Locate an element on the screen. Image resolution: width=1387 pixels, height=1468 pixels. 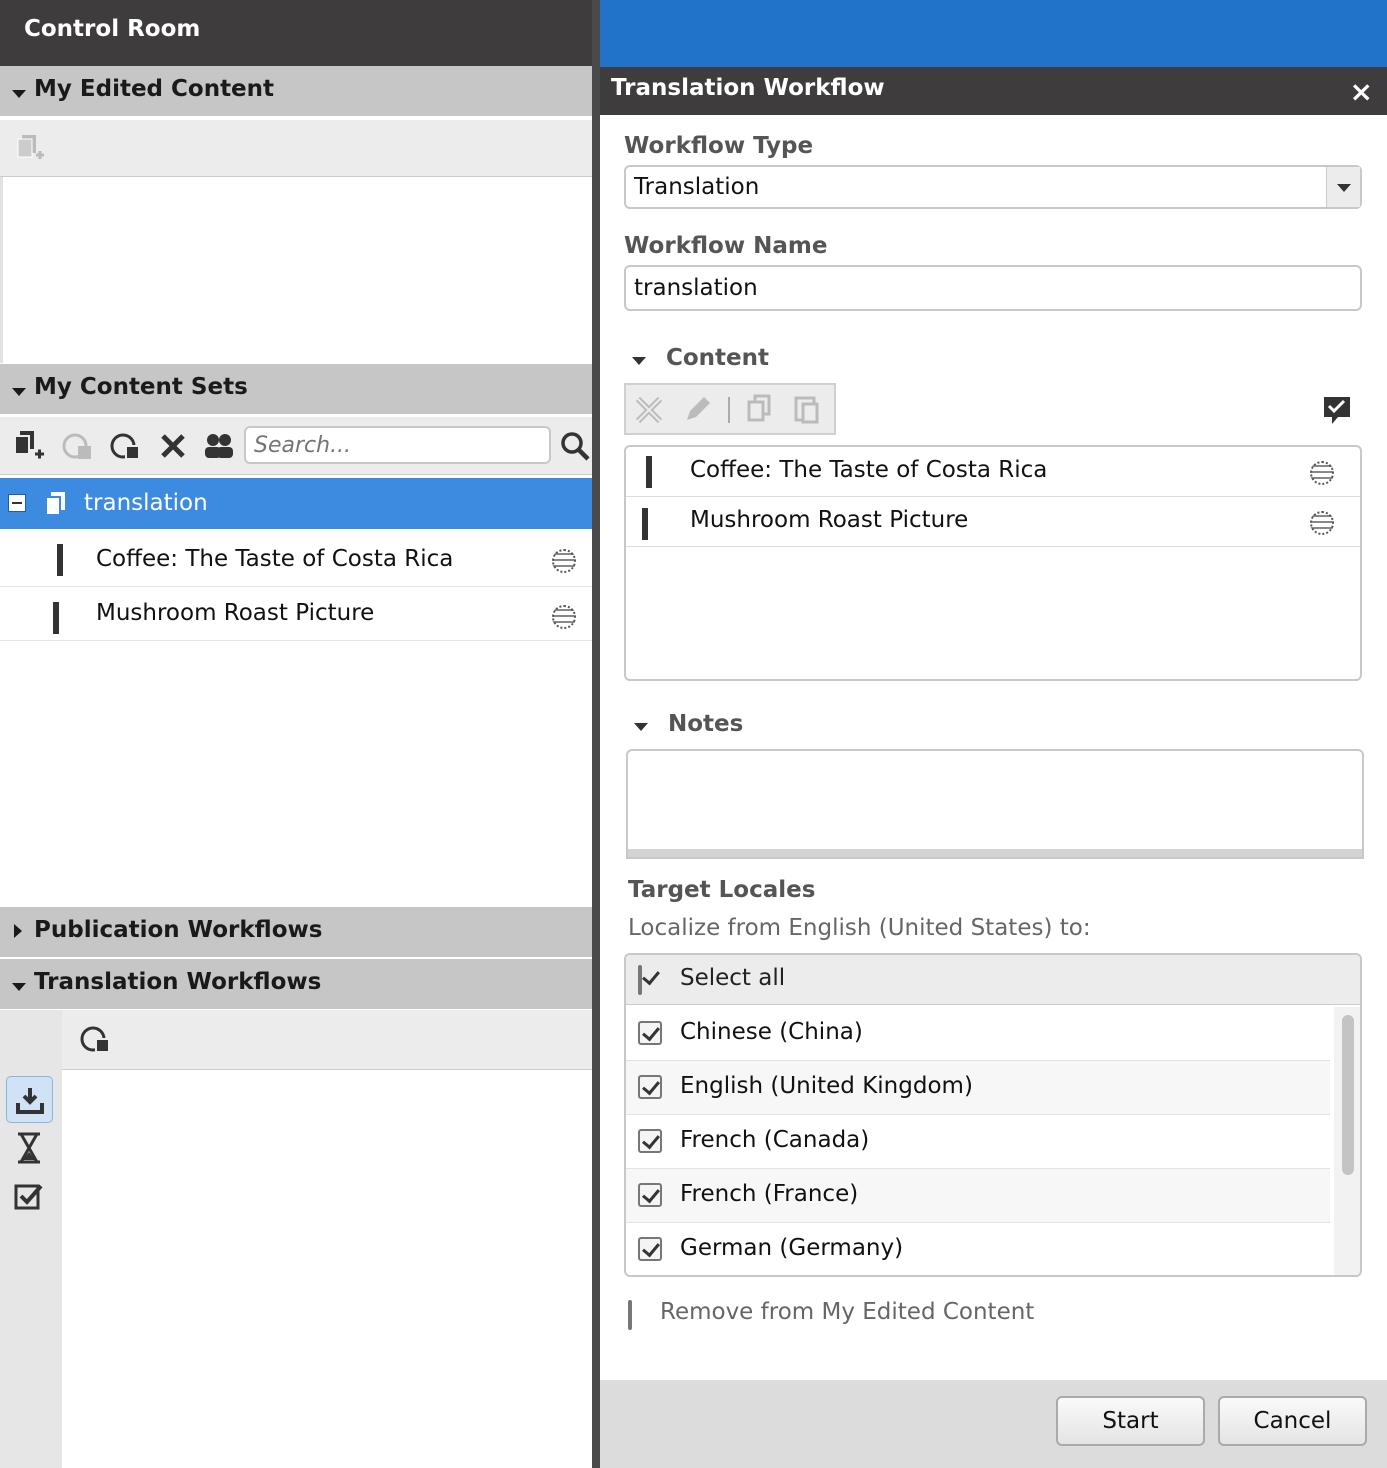
locale-label: French (France) is located at coordinates (769, 1194).